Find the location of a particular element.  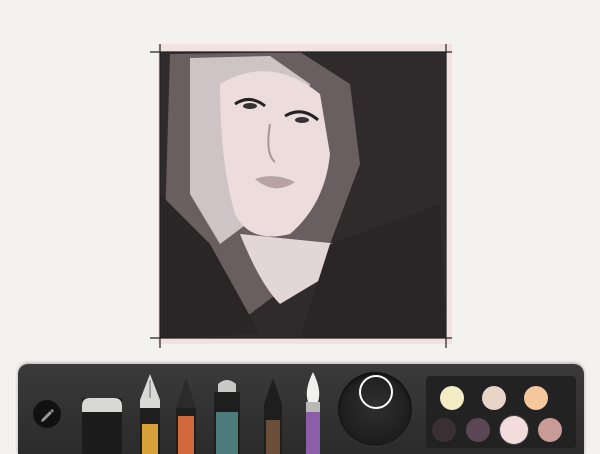

pencil-tool is located at coordinates (186, 416).